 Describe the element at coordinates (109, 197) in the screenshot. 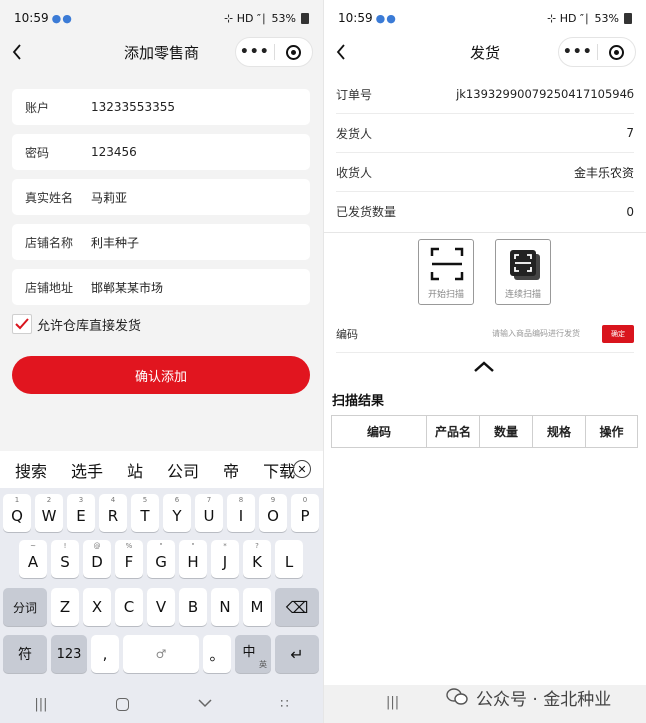

I see `real-name-value: 马莉亚` at that location.